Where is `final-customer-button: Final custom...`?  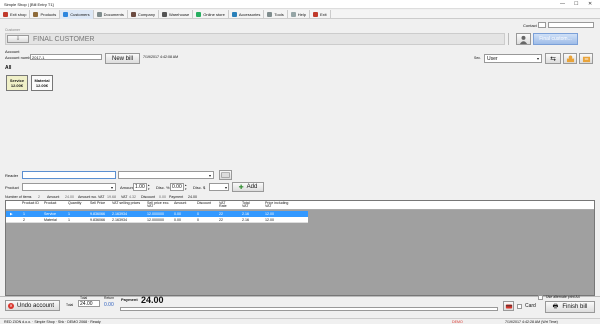 final-customer-button: Final custom... is located at coordinates (555, 39).